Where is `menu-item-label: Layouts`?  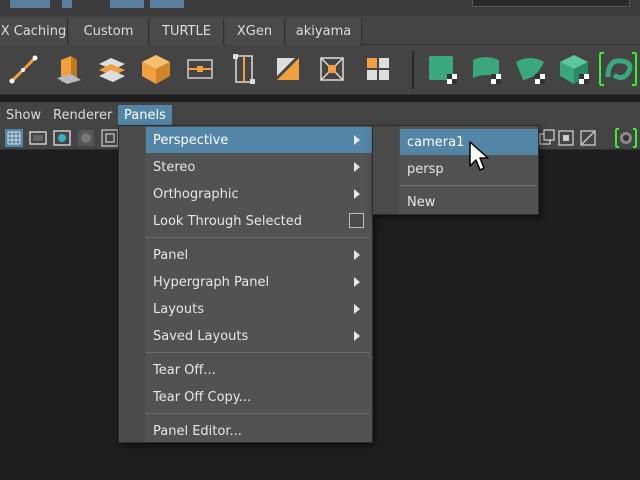 menu-item-label: Layouts is located at coordinates (178, 309).